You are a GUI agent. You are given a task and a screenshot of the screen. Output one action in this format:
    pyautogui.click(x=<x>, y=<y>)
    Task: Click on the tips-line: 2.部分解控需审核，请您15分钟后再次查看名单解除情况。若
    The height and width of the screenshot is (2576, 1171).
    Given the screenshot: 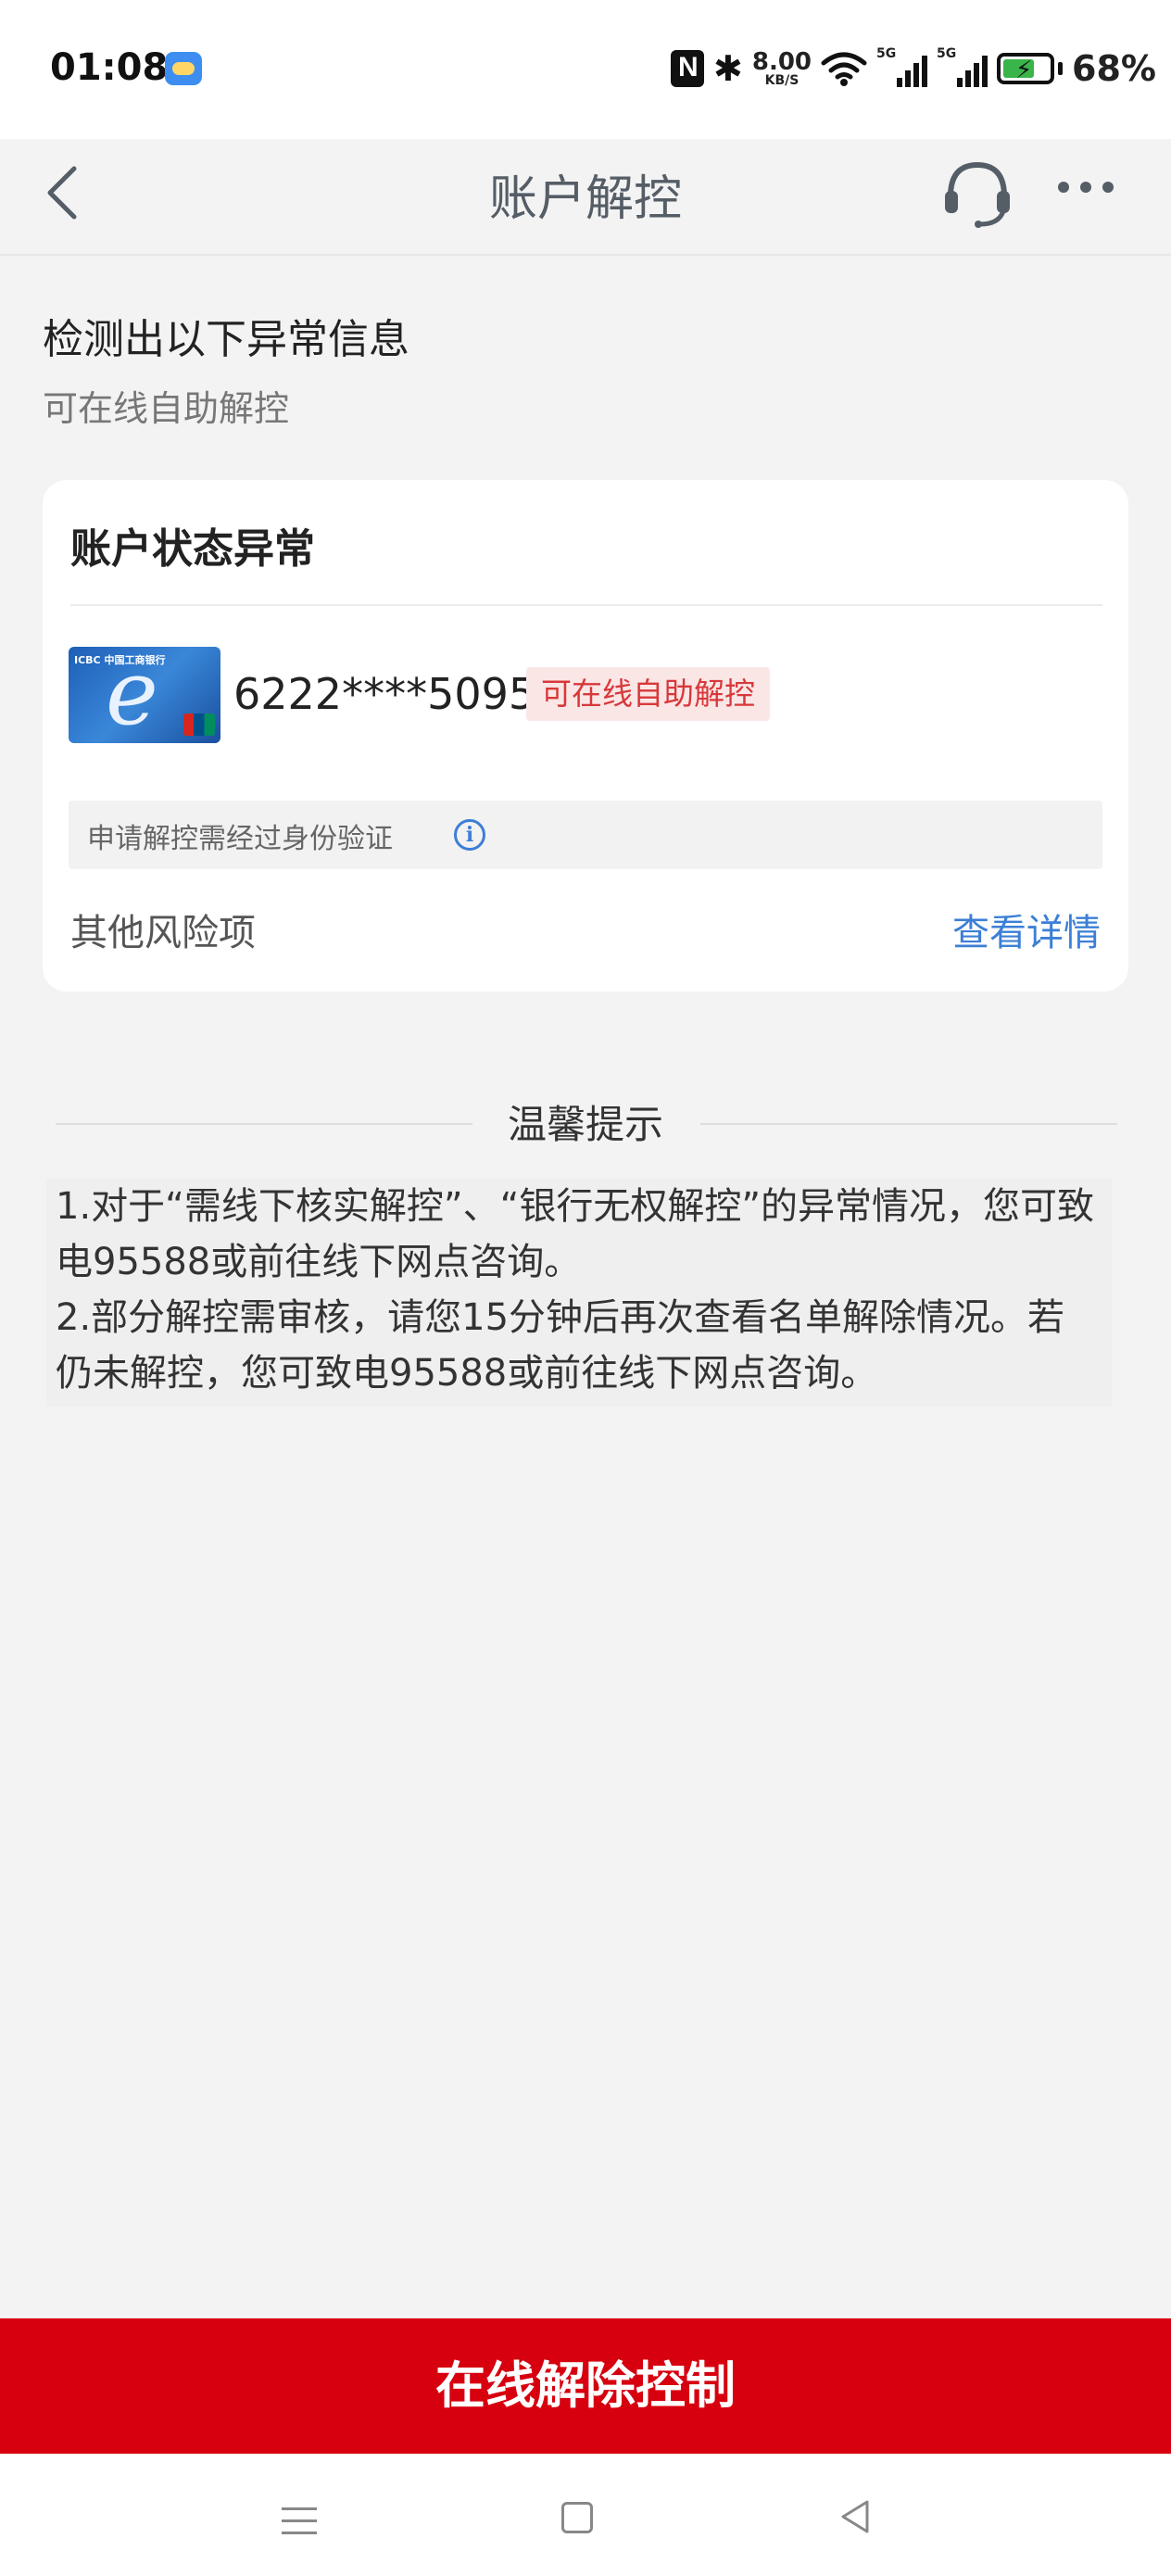 What is the action you would take?
    pyautogui.click(x=560, y=1318)
    